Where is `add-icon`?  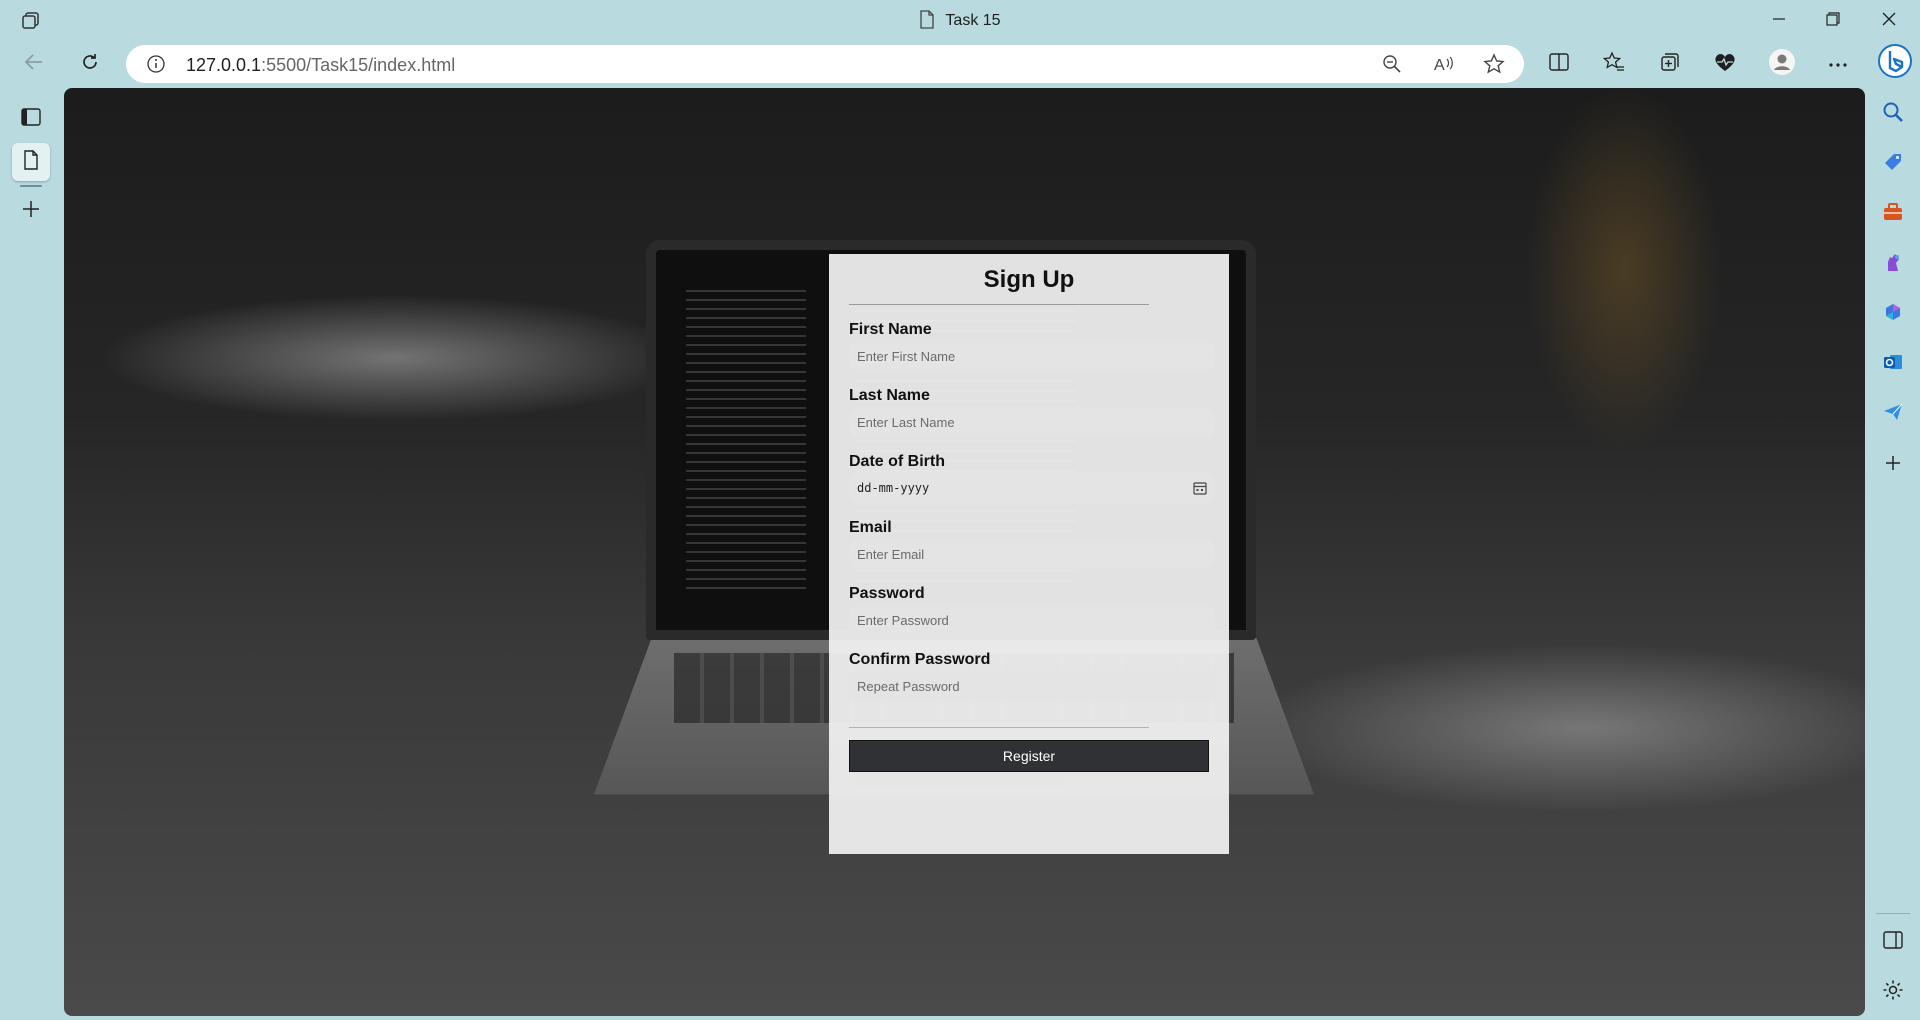
add-icon is located at coordinates (1893, 465).